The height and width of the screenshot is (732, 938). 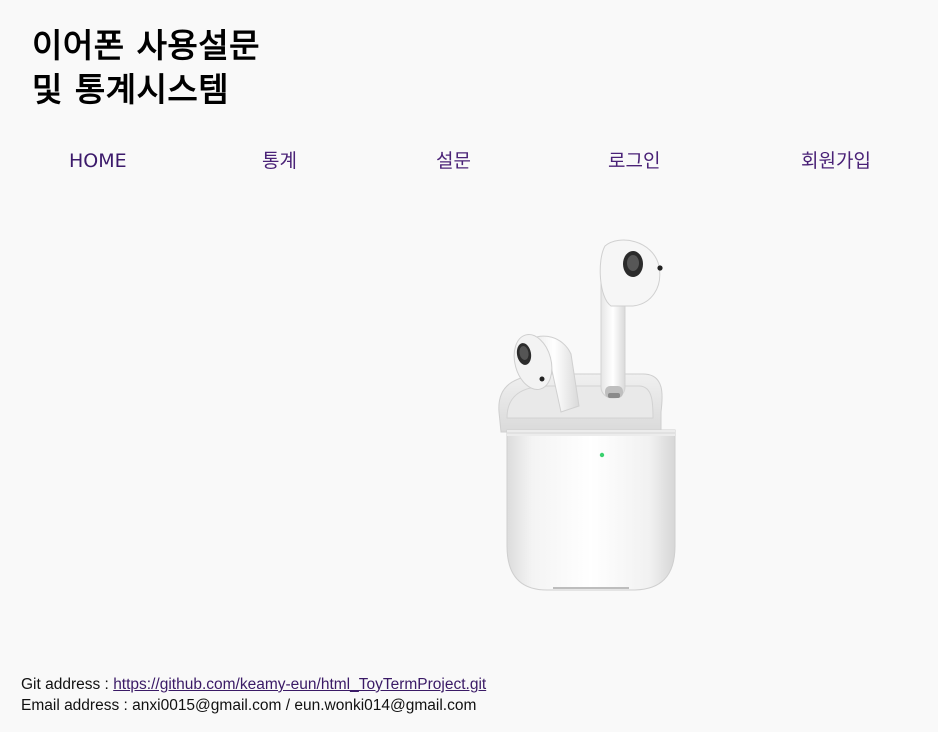 I want to click on nav-home-link: HOME, so click(x=98, y=161).